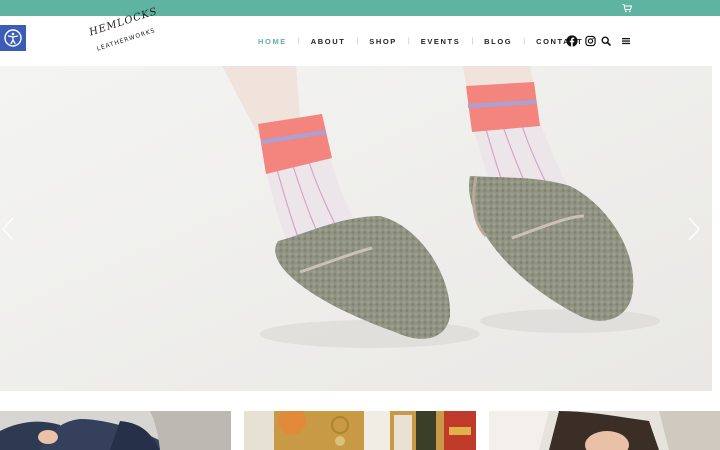  I want to click on hamburger-menu-icon, so click(626, 41).